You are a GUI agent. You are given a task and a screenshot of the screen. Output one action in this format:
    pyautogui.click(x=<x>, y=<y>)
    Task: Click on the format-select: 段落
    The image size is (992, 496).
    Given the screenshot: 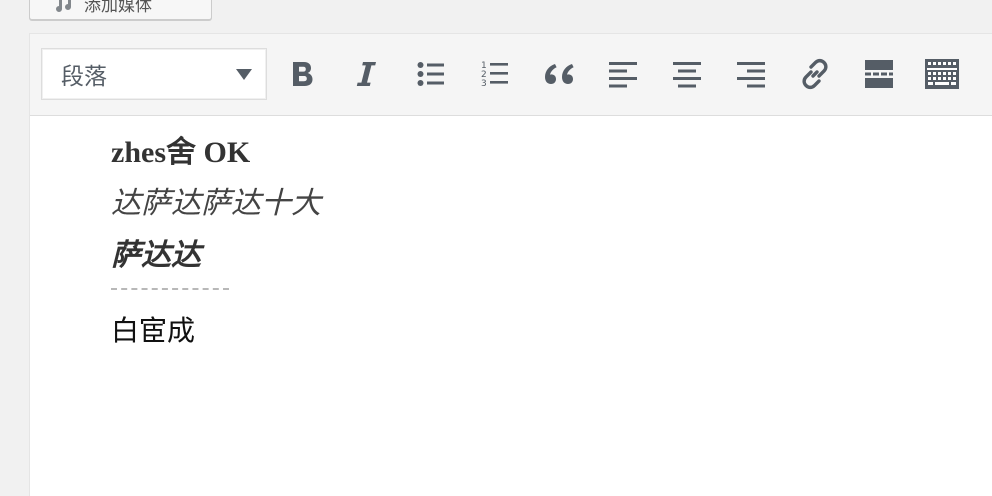 What is the action you would take?
    pyautogui.click(x=154, y=74)
    